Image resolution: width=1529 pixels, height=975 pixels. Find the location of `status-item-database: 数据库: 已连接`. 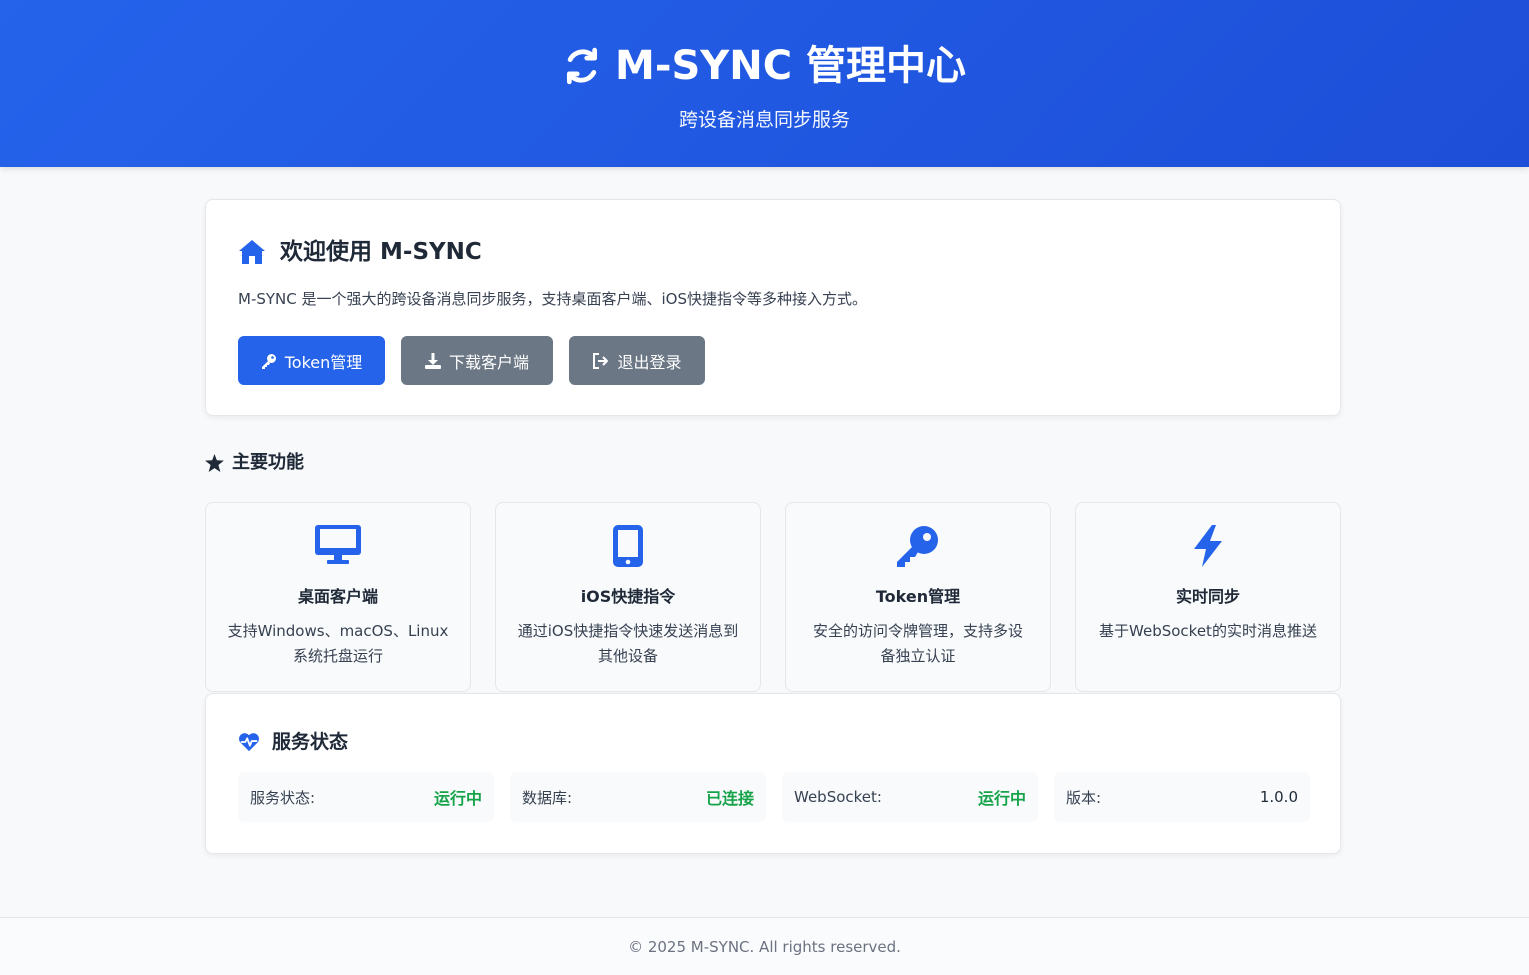

status-item-database: 数据库: 已连接 is located at coordinates (638, 797).